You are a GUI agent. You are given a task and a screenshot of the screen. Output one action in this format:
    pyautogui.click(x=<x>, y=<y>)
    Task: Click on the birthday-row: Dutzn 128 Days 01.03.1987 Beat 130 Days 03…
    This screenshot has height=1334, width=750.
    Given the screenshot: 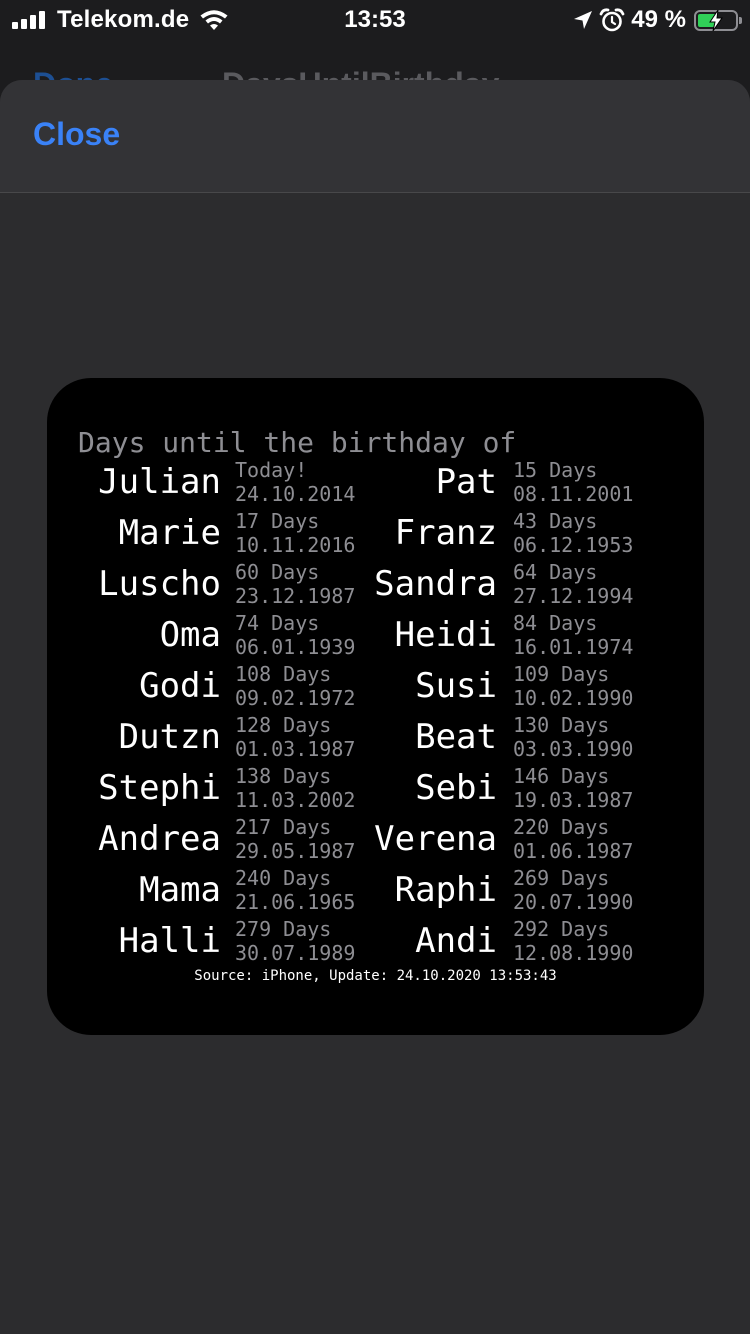 What is the action you would take?
    pyautogui.click(x=375, y=738)
    